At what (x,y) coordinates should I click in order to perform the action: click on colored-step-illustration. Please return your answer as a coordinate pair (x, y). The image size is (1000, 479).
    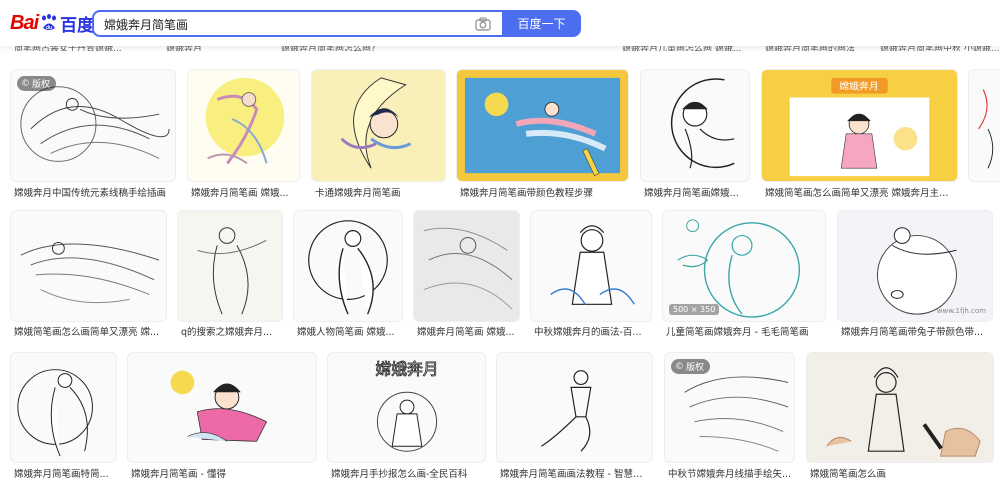
    Looking at the image, I should click on (542, 125).